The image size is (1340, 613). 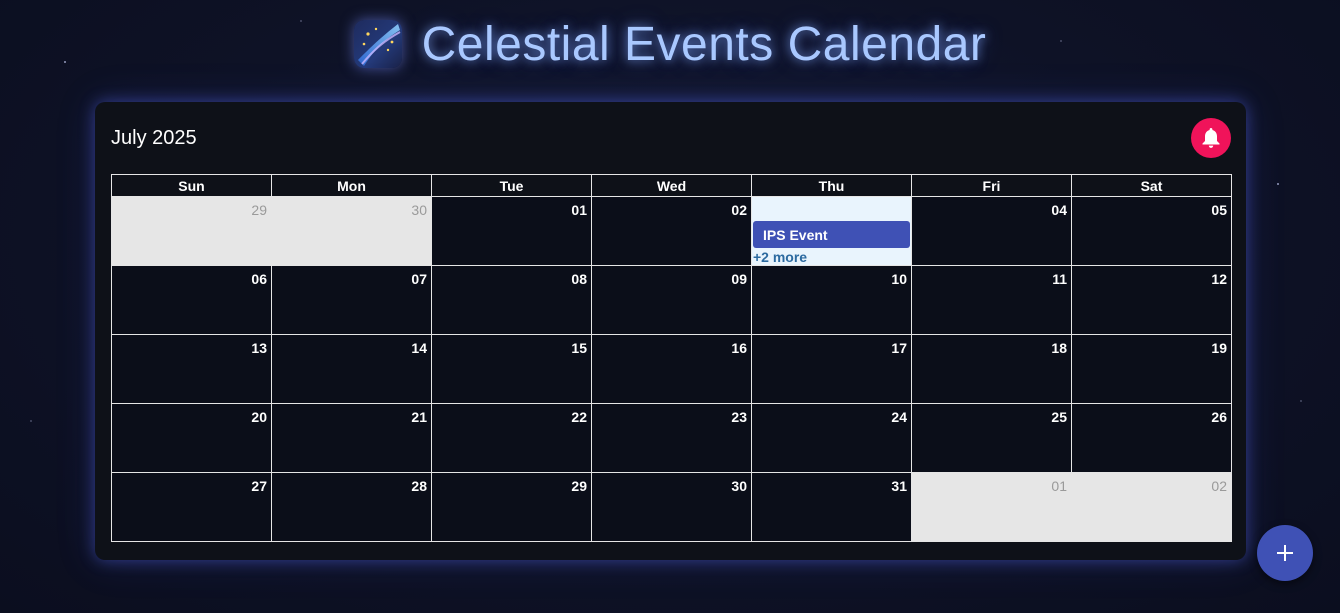 I want to click on day-number: 26, so click(x=1219, y=417).